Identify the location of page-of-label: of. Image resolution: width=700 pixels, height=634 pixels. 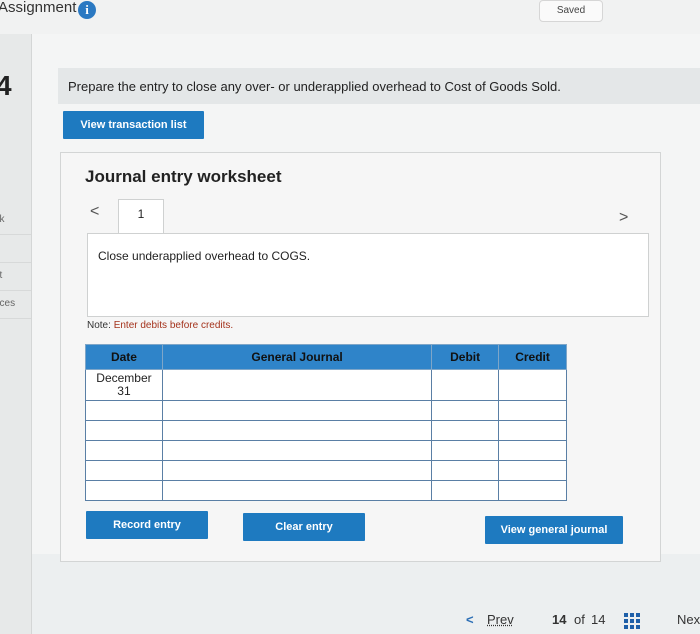
(579, 619).